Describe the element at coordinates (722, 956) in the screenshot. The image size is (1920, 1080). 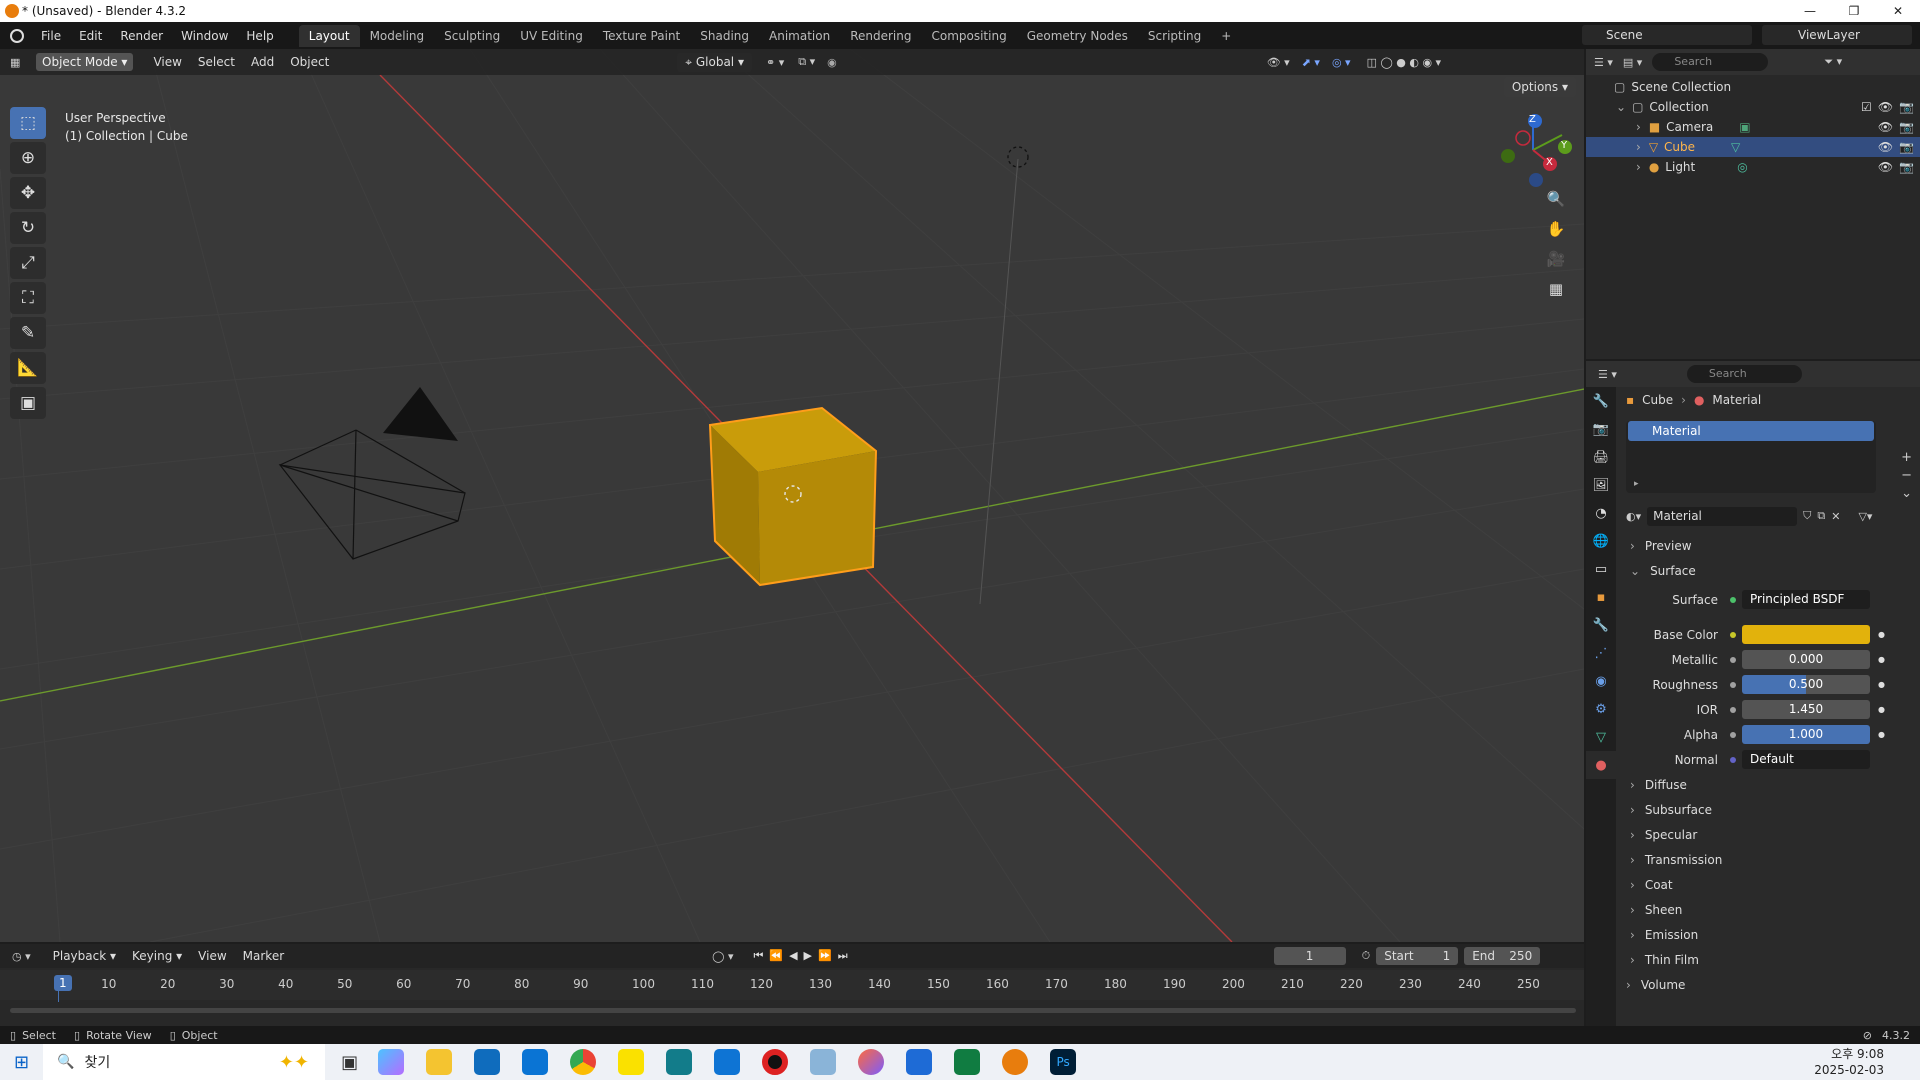
I see `auto-keying-icon: ◯ ▾` at that location.